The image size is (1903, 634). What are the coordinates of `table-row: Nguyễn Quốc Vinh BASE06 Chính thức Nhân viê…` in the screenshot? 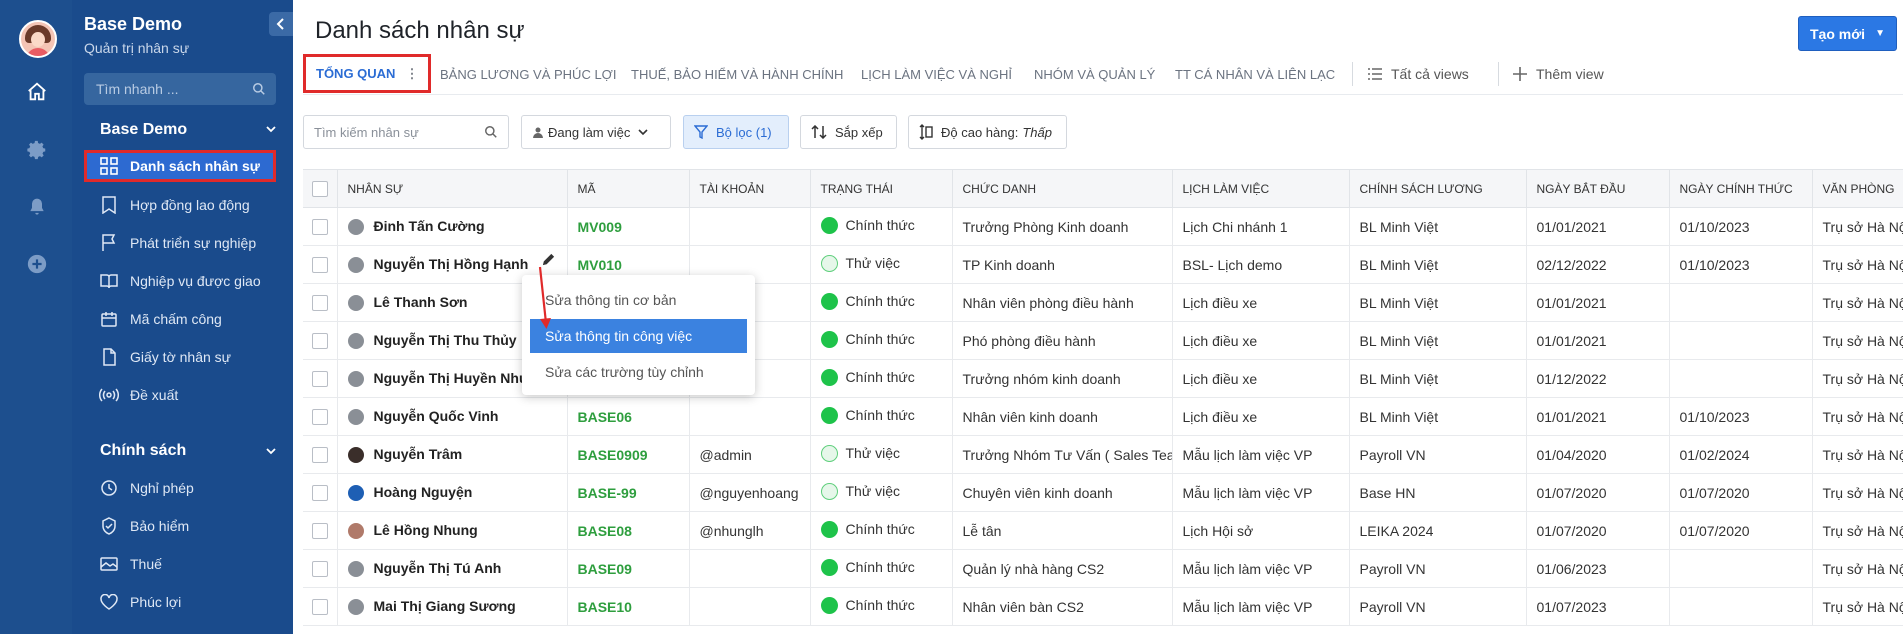 It's located at (1103, 416).